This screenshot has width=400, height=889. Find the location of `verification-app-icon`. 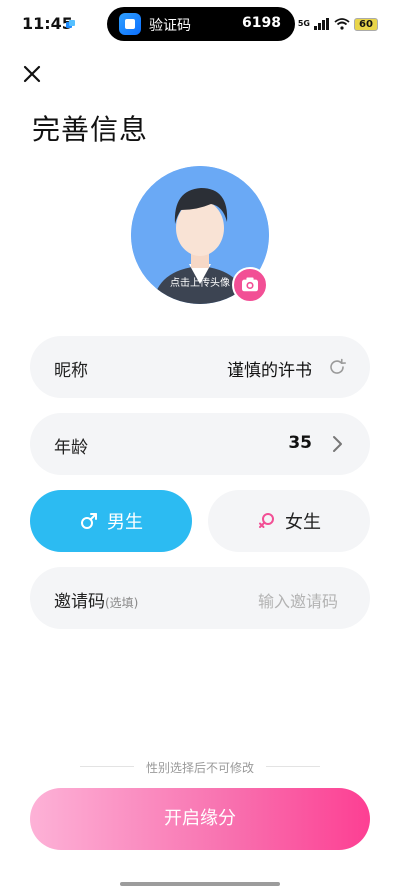

verification-app-icon is located at coordinates (130, 24).